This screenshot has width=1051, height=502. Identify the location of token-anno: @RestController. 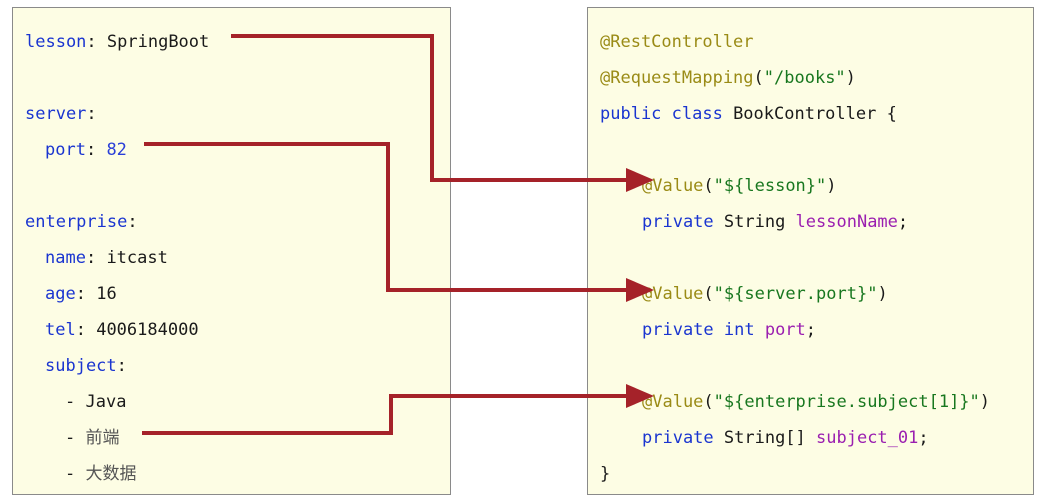
(677, 42).